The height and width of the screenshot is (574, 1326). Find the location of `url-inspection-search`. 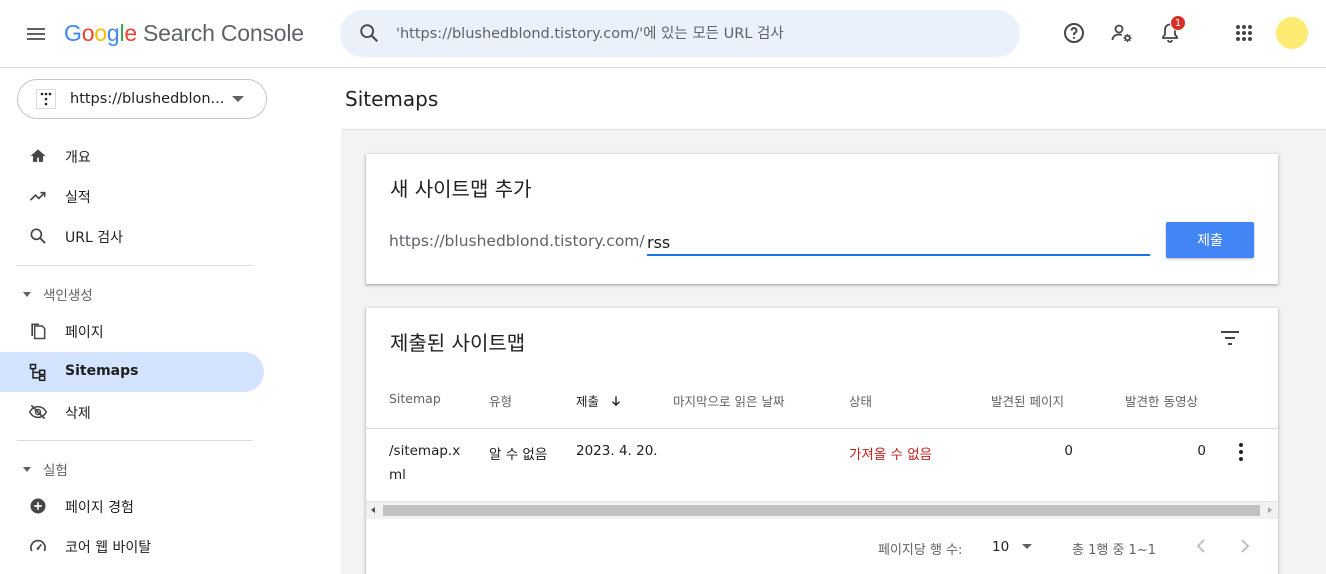

url-inspection-search is located at coordinates (680, 33).